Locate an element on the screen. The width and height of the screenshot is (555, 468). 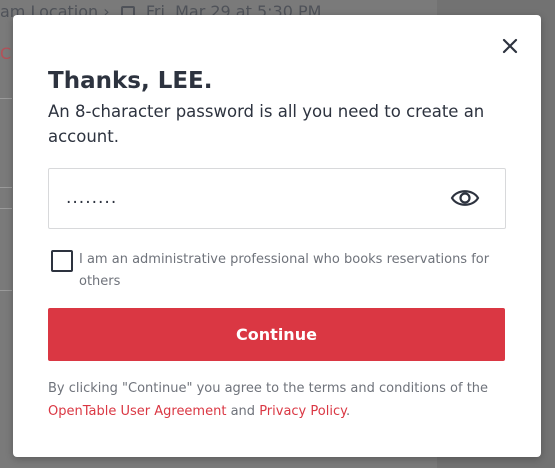
eye-icon is located at coordinates (465, 198).